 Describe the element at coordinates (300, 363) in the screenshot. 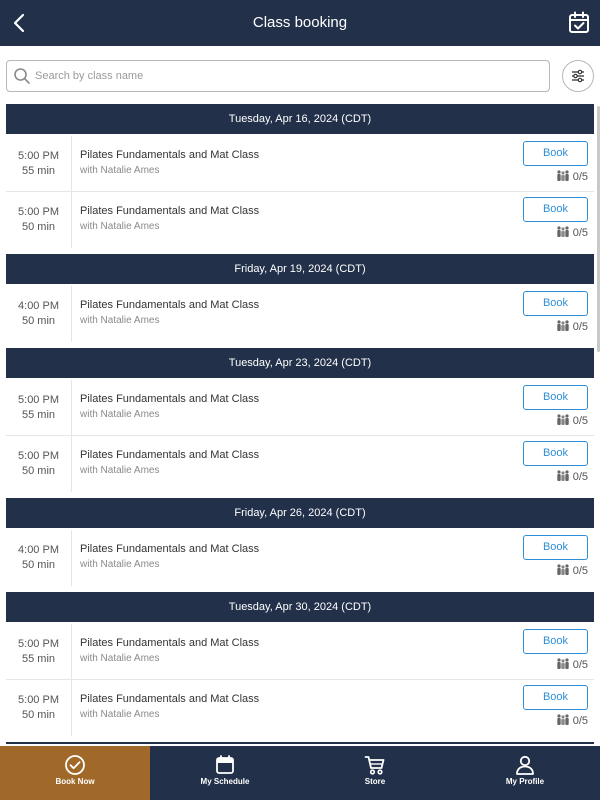

I see `day-header: Tuesday, Apr 23, 2024 (CDT)` at that location.